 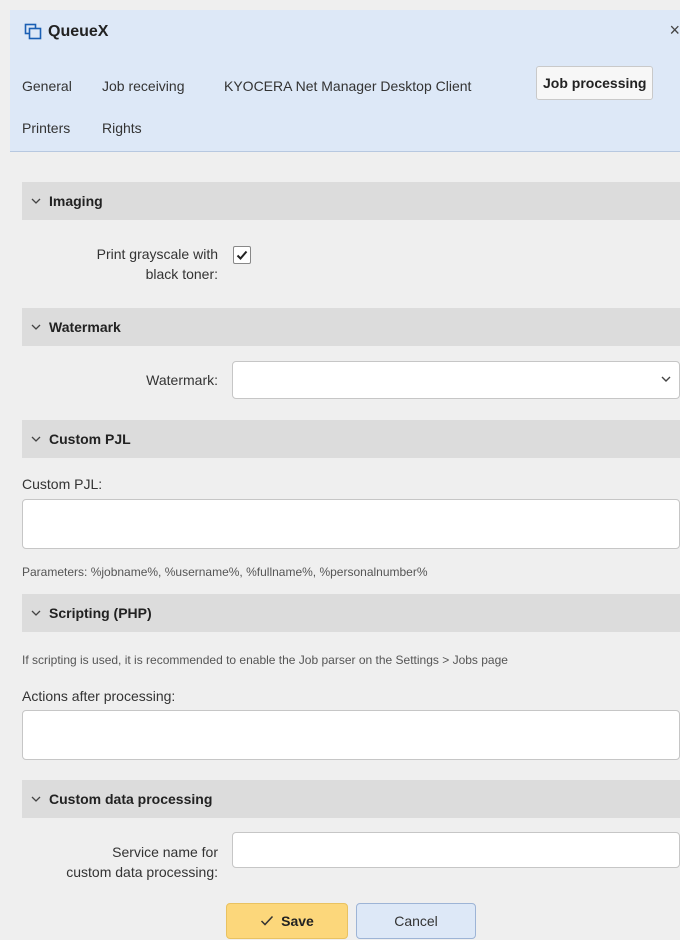 I want to click on save-button: Save, so click(x=287, y=921).